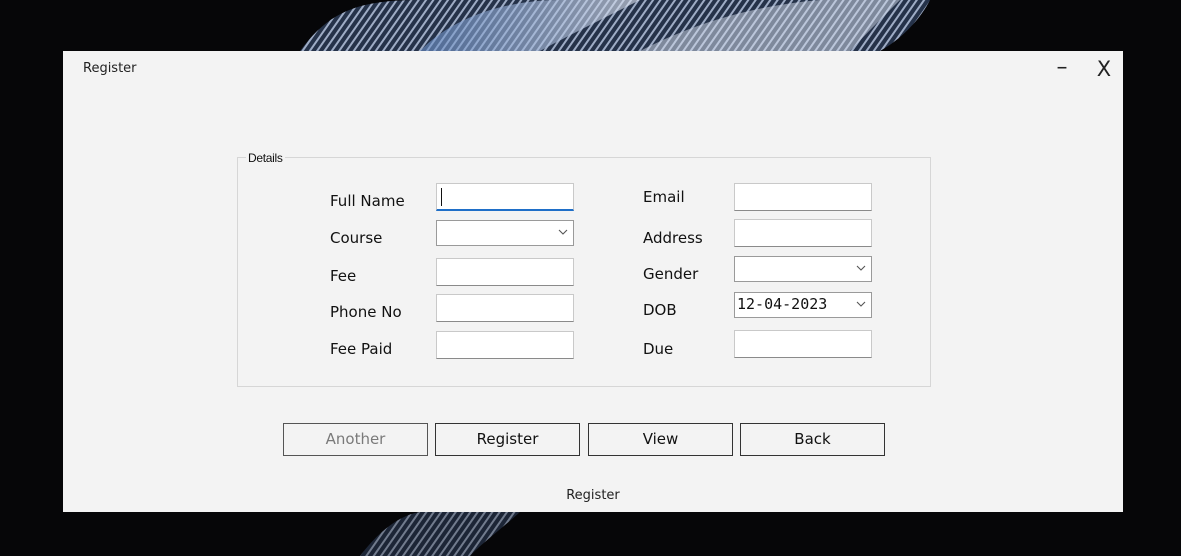 The image size is (1181, 556). What do you see at coordinates (1062, 68) in the screenshot?
I see `minimize-button: –` at bounding box center [1062, 68].